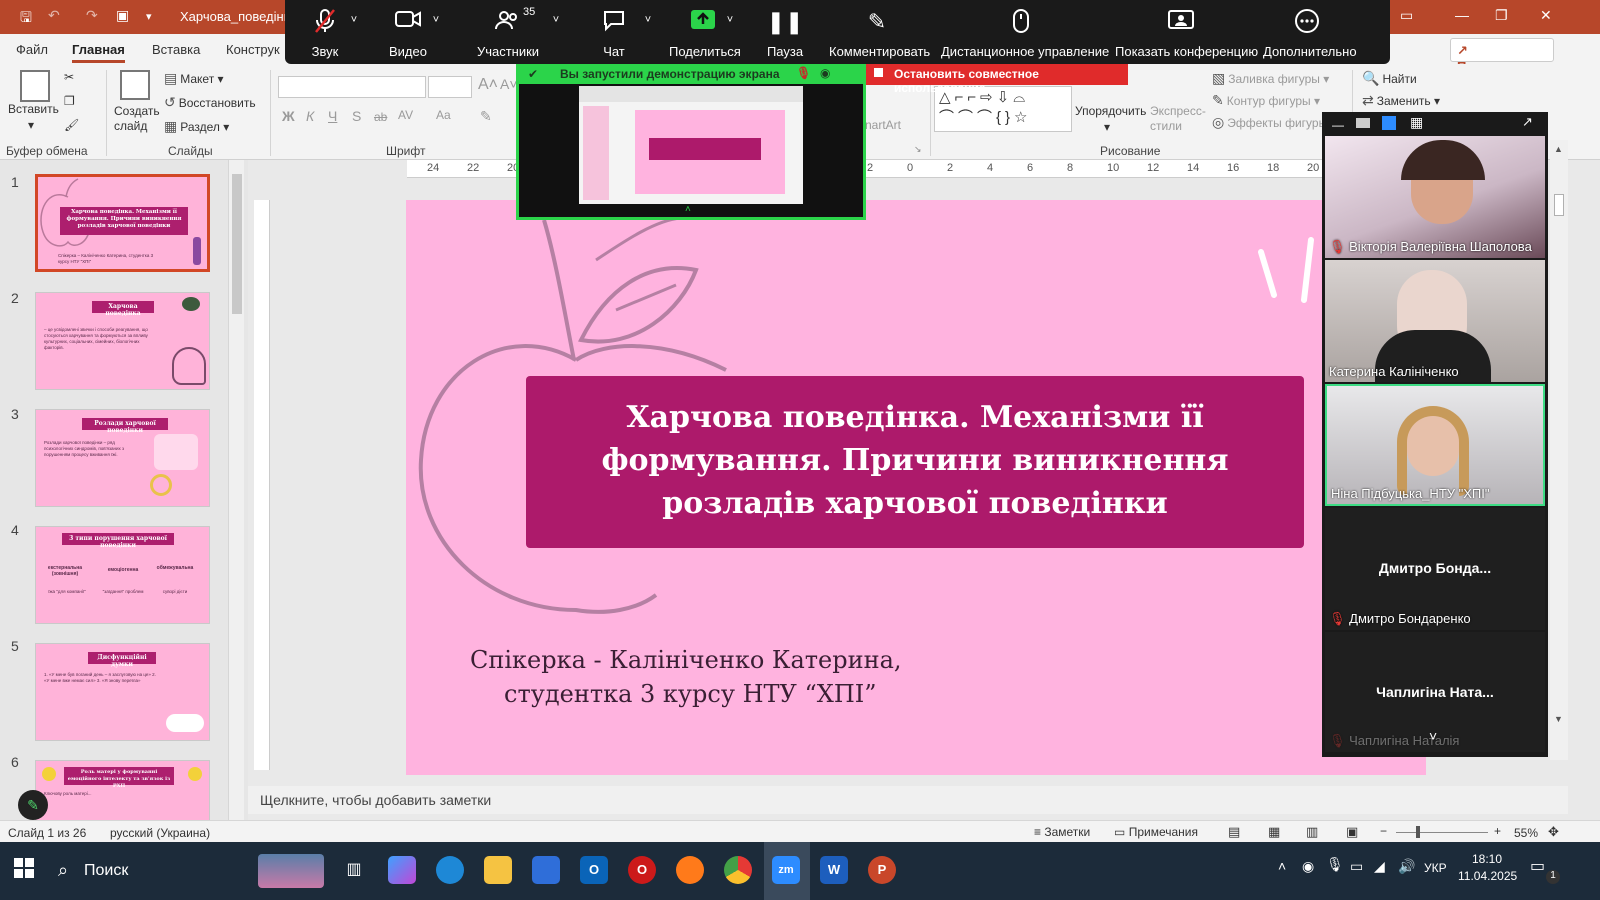 This screenshot has height=900, width=1600. I want to click on notes-pane: Щелкните, чтобы добавить заметки, so click(908, 800).